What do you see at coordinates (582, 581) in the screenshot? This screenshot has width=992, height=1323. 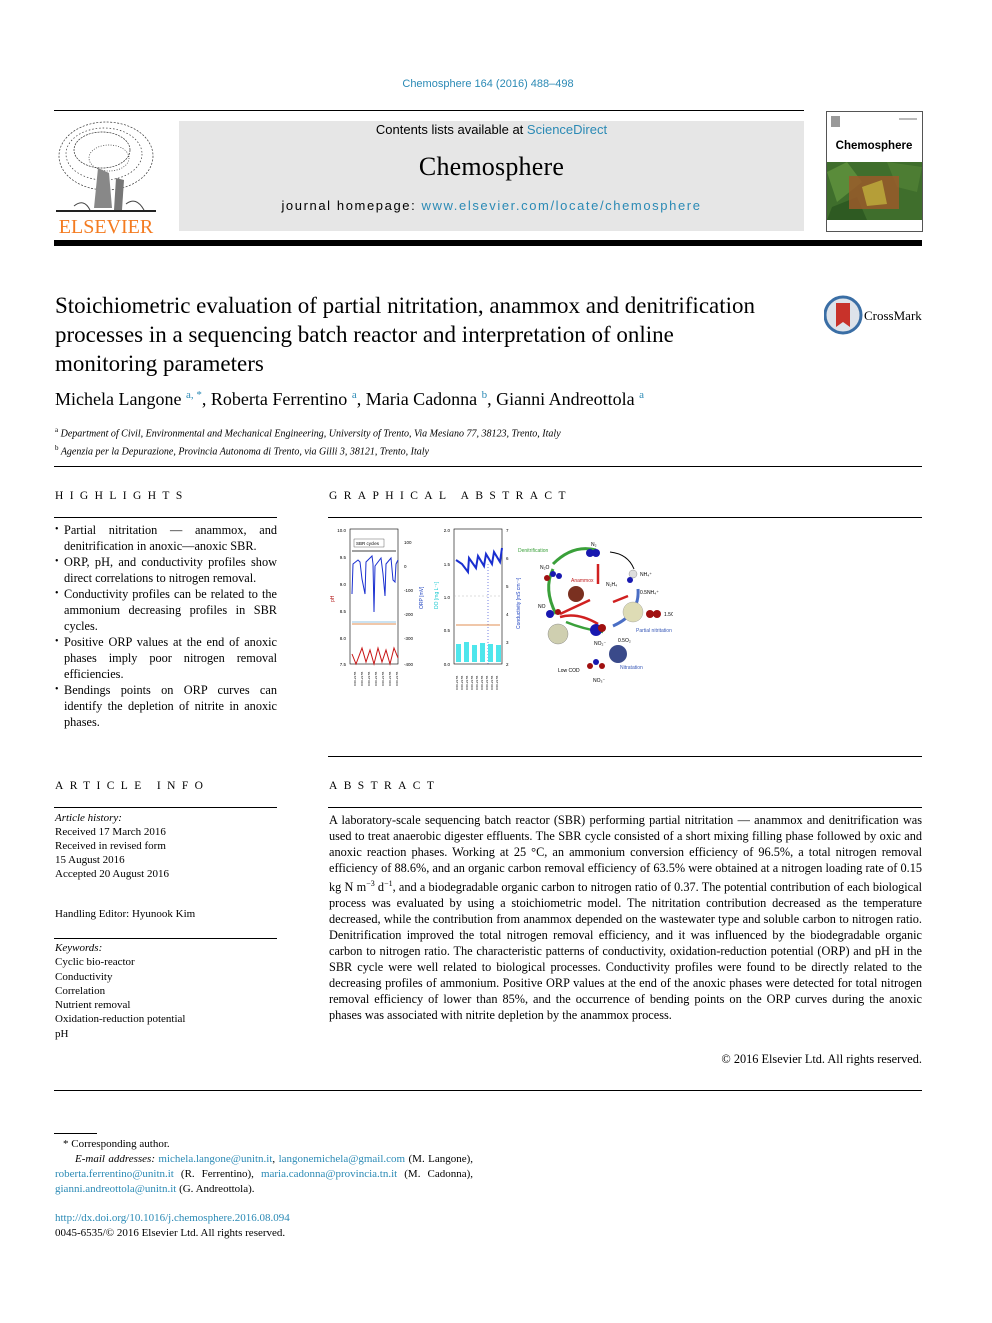 I see `svg-text: Anammox` at bounding box center [582, 581].